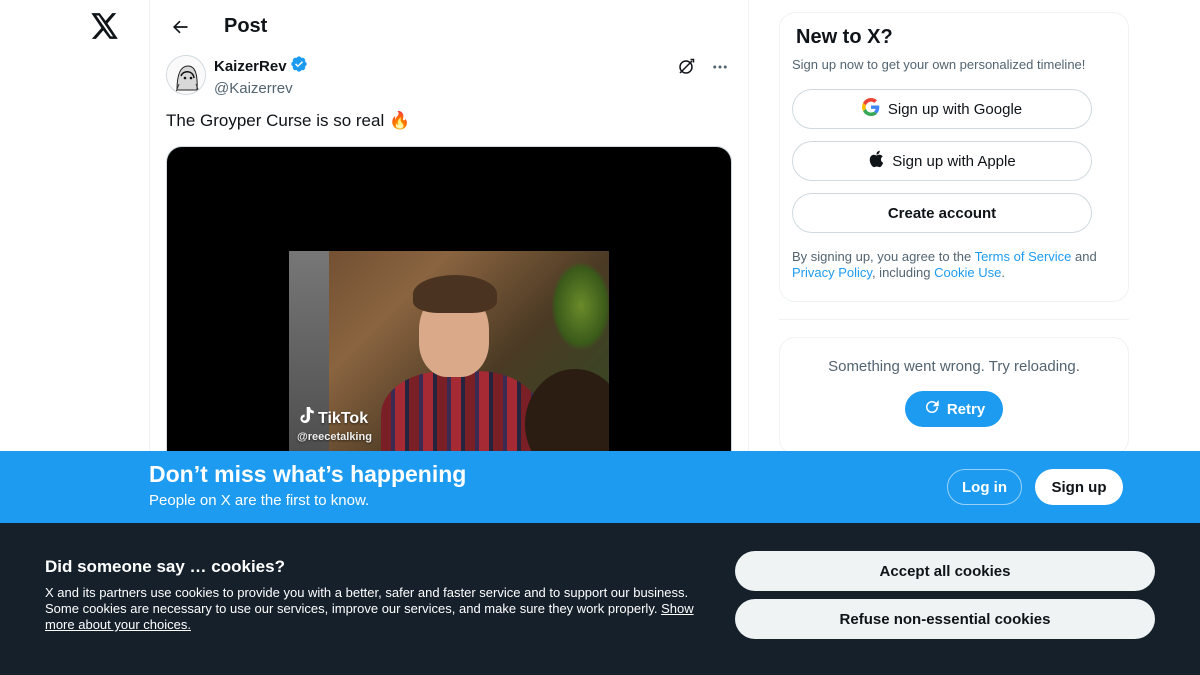 This screenshot has width=1200, height=675. What do you see at coordinates (955, 109) in the screenshot?
I see `signup-google-label: Sign up with Google` at bounding box center [955, 109].